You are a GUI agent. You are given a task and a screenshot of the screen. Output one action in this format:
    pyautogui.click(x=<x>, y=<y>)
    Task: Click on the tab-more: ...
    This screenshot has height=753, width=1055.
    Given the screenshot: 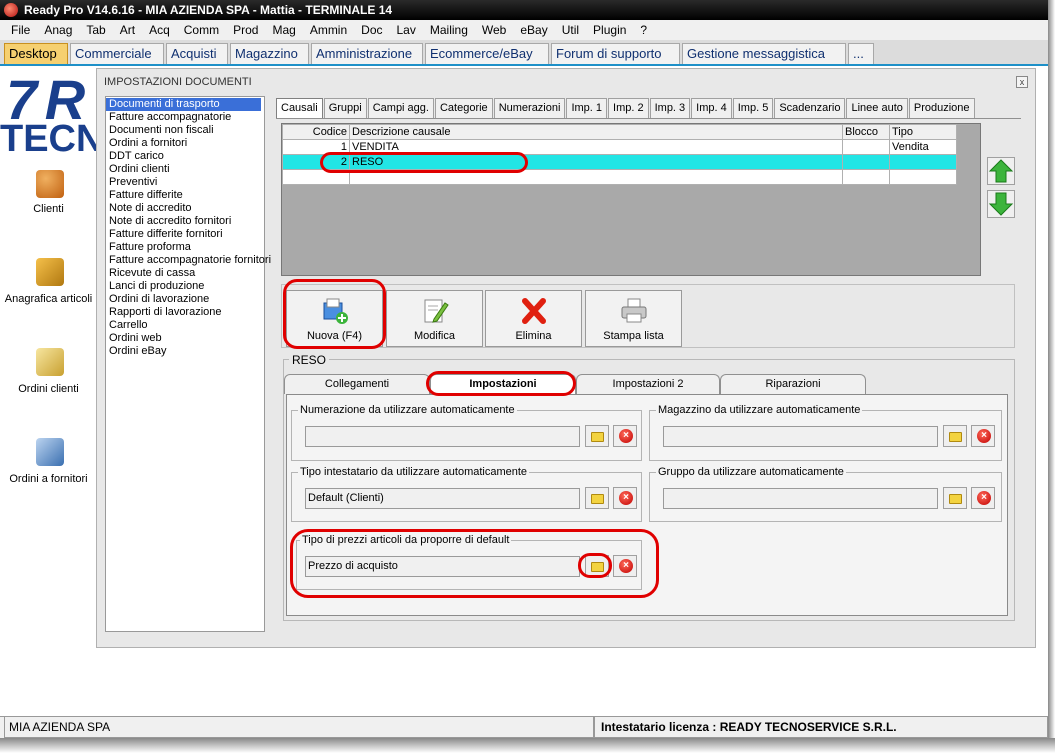 What is the action you would take?
    pyautogui.click(x=861, y=53)
    